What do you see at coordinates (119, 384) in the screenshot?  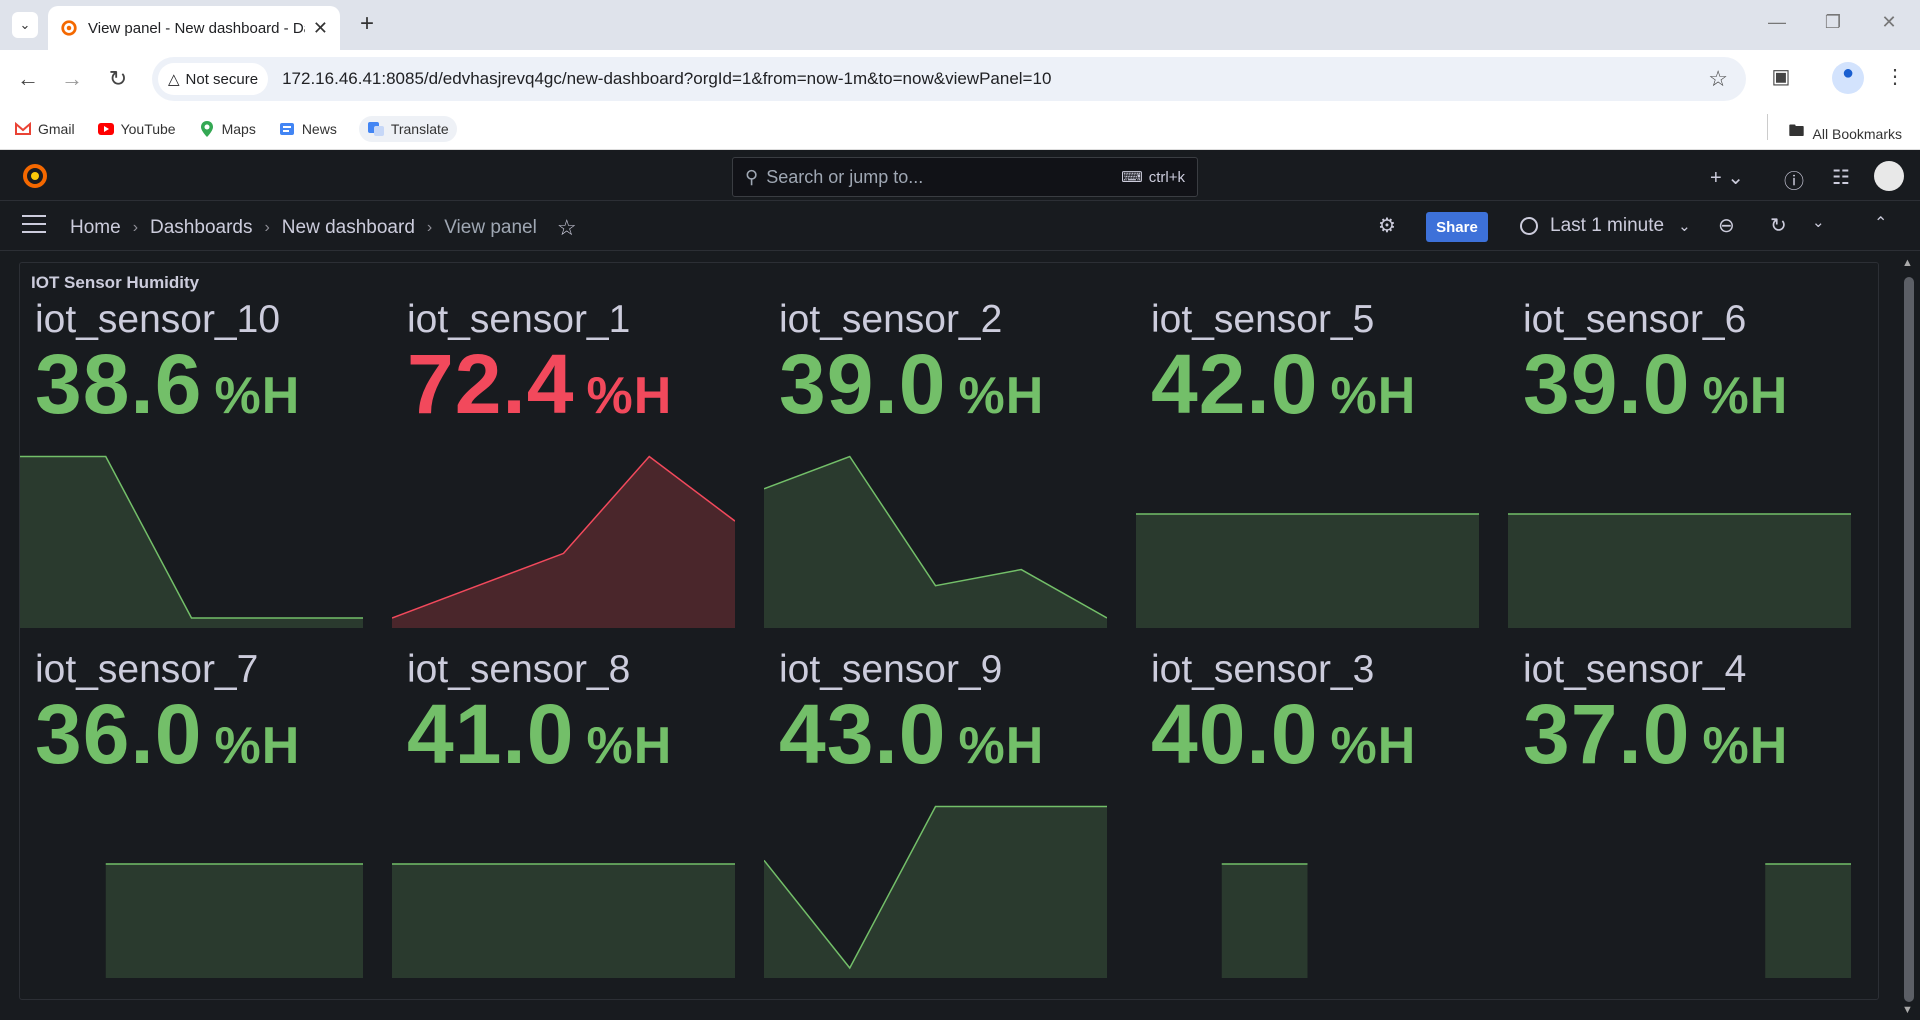 I see `sensor-value-number: 38.6` at bounding box center [119, 384].